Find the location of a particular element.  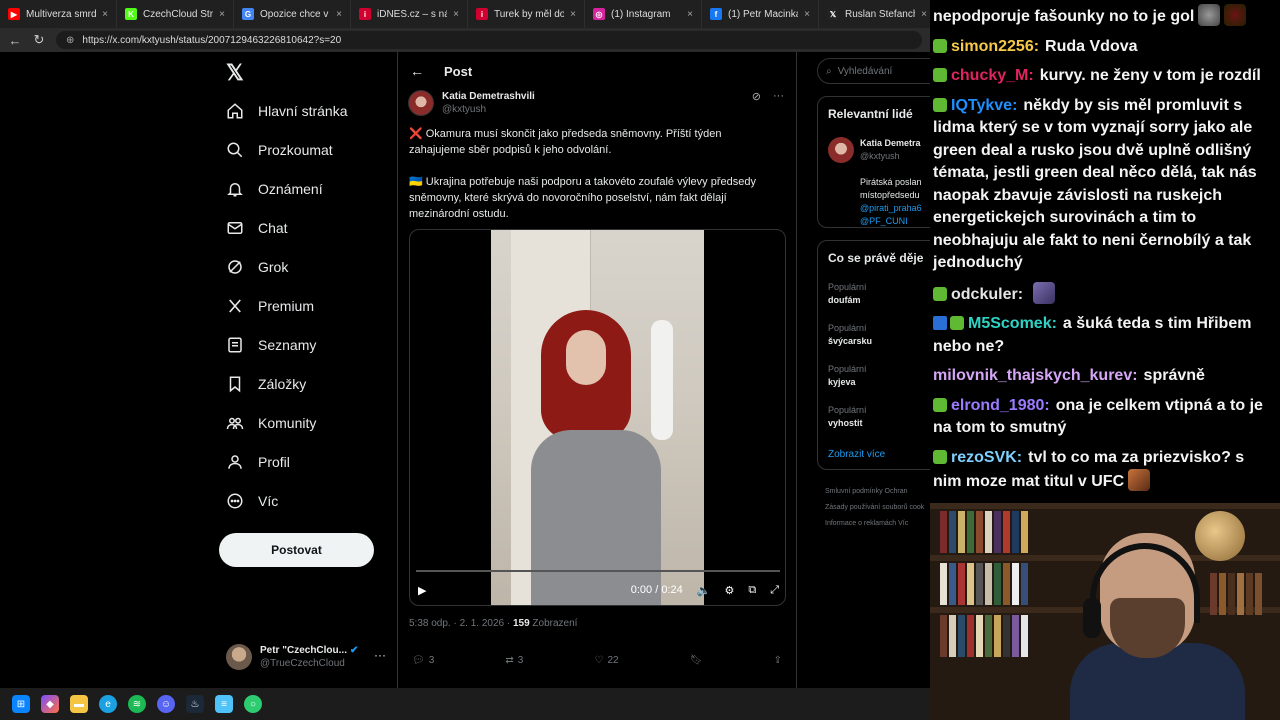

steam-icon: ♨ is located at coordinates (195, 704).